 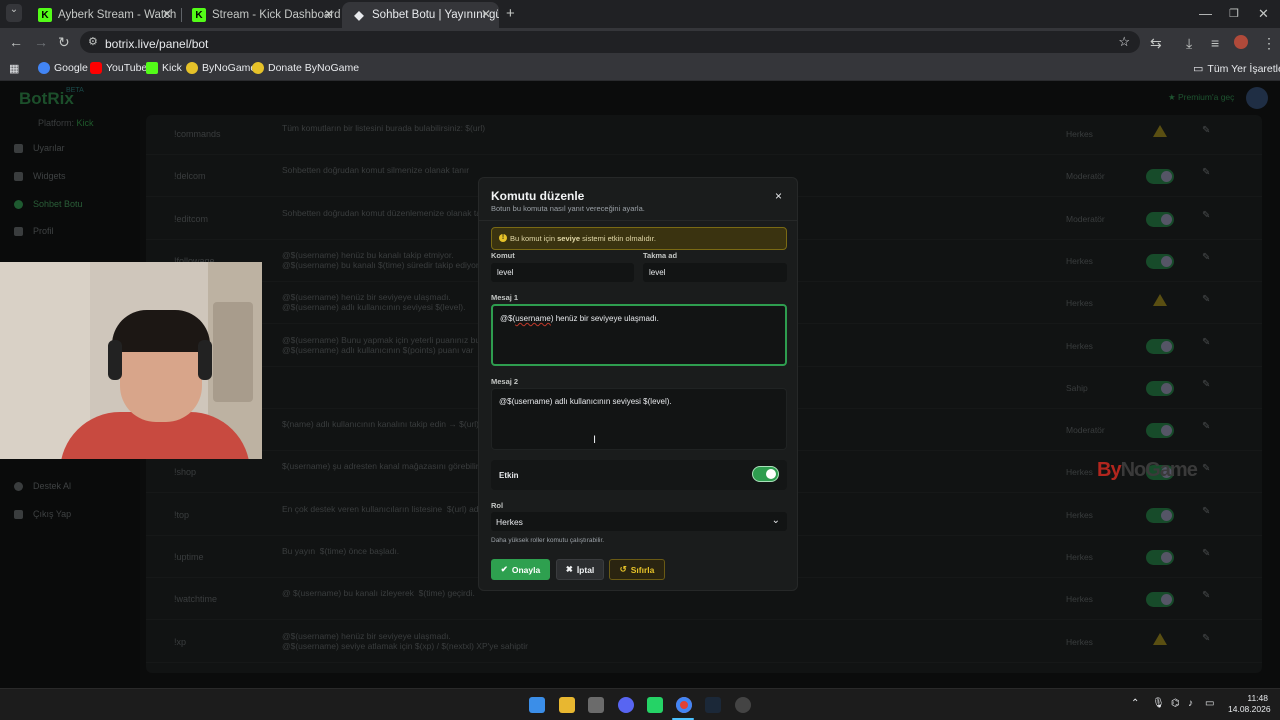 I want to click on battery-icon: ▭, so click(x=1209, y=703).